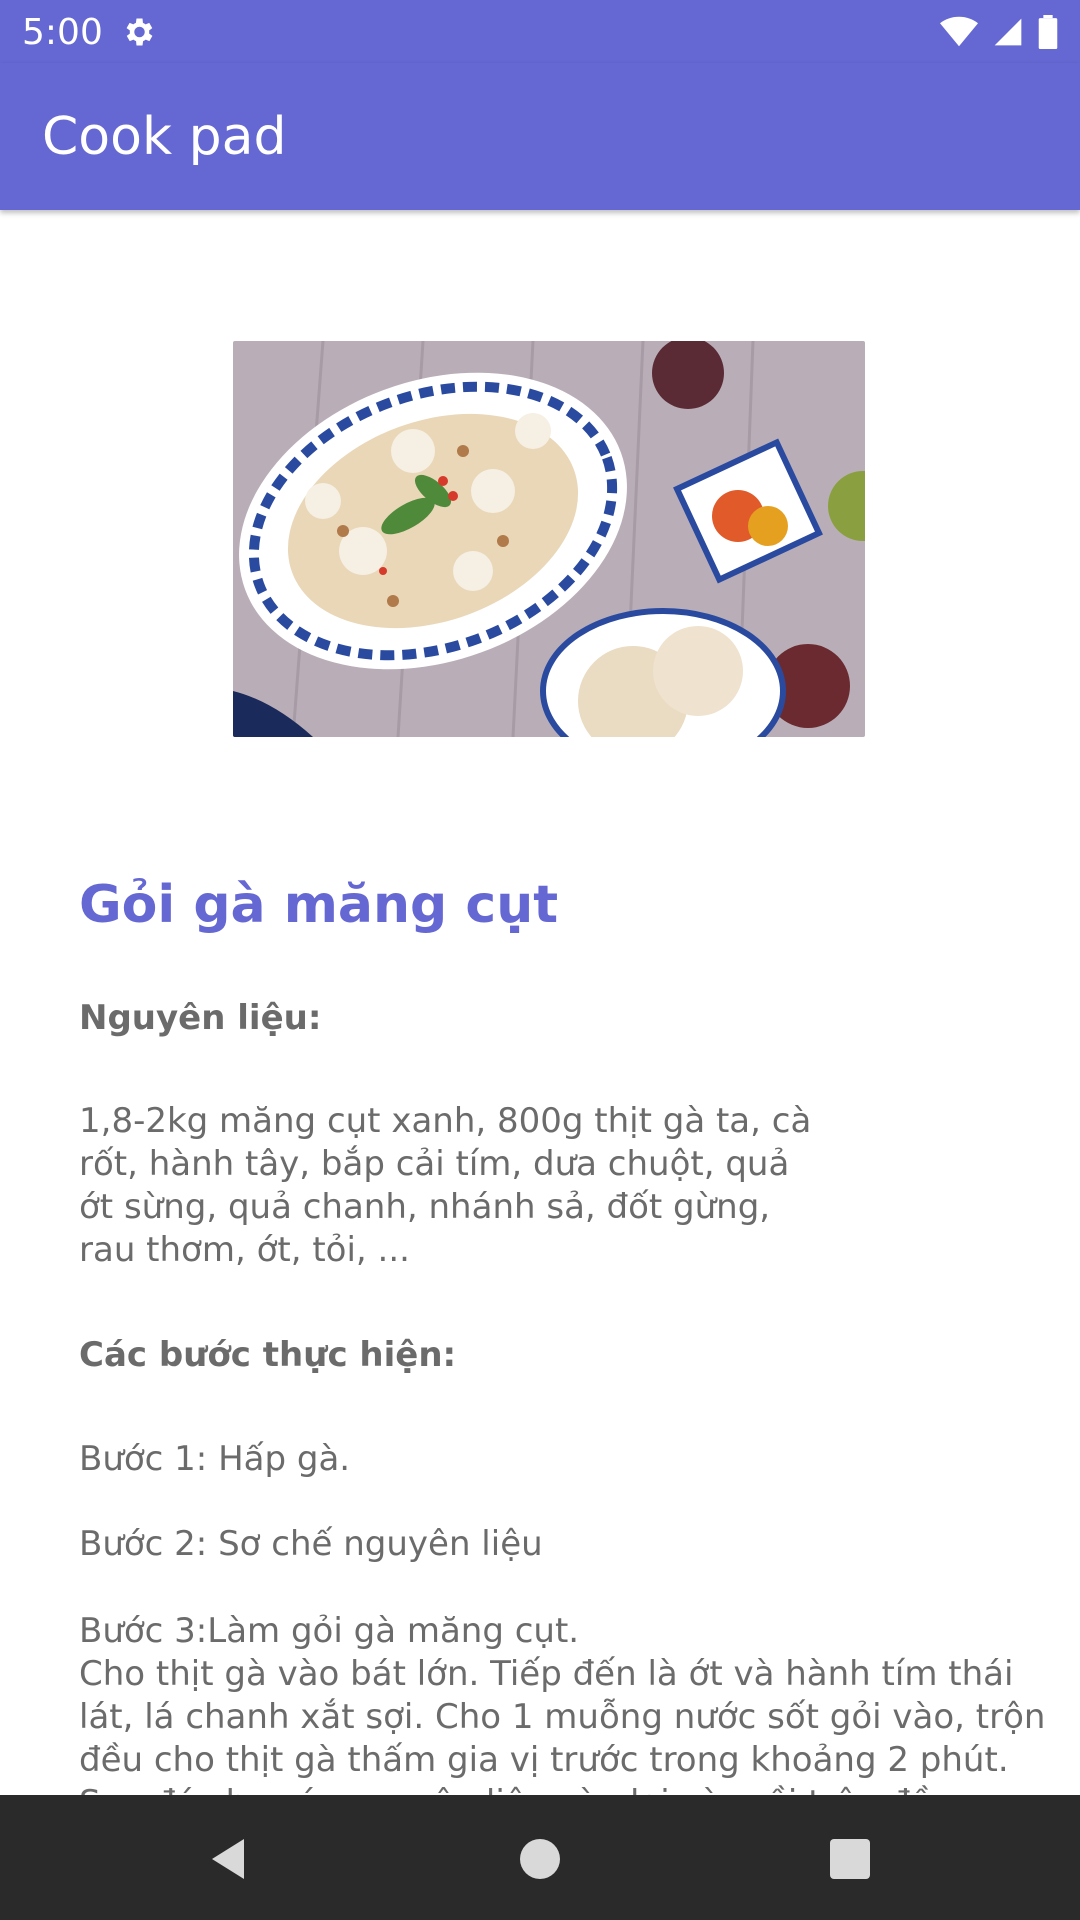 Image resolution: width=1080 pixels, height=1920 pixels. What do you see at coordinates (228, 1859) in the screenshot?
I see `back-triangle-icon` at bounding box center [228, 1859].